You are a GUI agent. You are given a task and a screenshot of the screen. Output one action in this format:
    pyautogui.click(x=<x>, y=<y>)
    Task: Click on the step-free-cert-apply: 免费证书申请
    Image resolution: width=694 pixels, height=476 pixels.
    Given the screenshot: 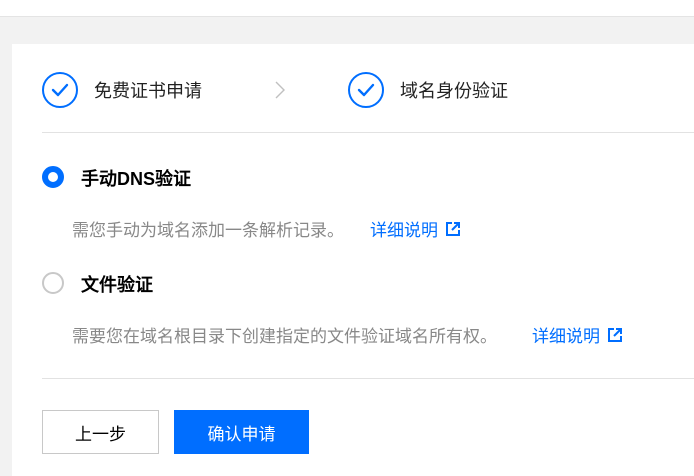 What is the action you would take?
    pyautogui.click(x=122, y=90)
    